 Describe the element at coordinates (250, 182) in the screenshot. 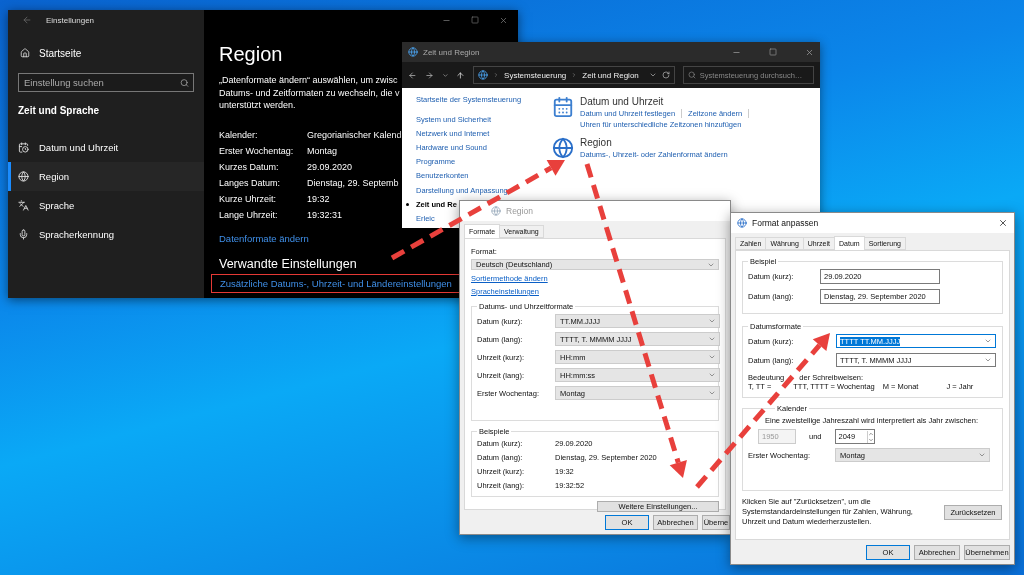

I see `field-label: Langes Datum:` at that location.